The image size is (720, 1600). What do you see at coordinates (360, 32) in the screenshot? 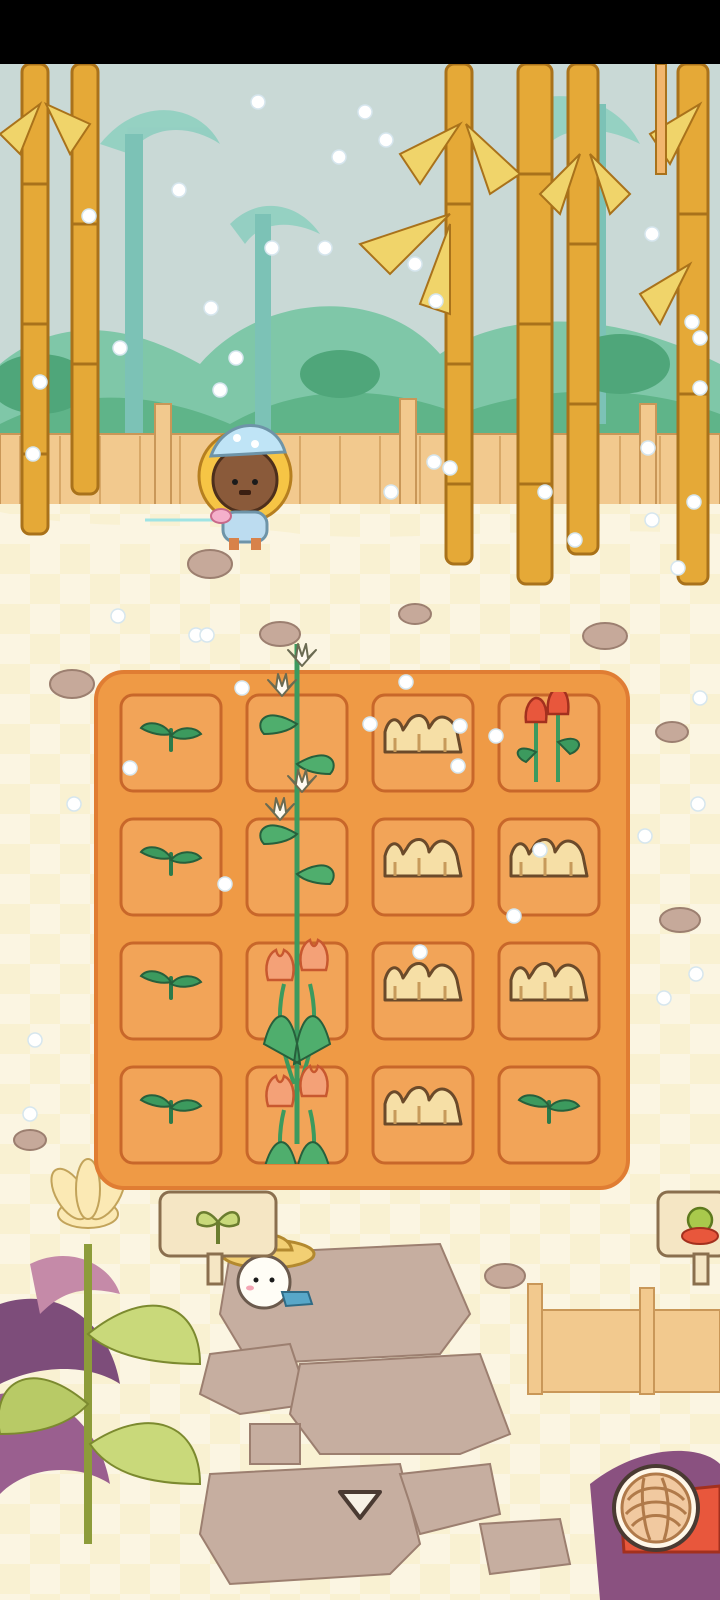
I see `status-bar` at bounding box center [360, 32].